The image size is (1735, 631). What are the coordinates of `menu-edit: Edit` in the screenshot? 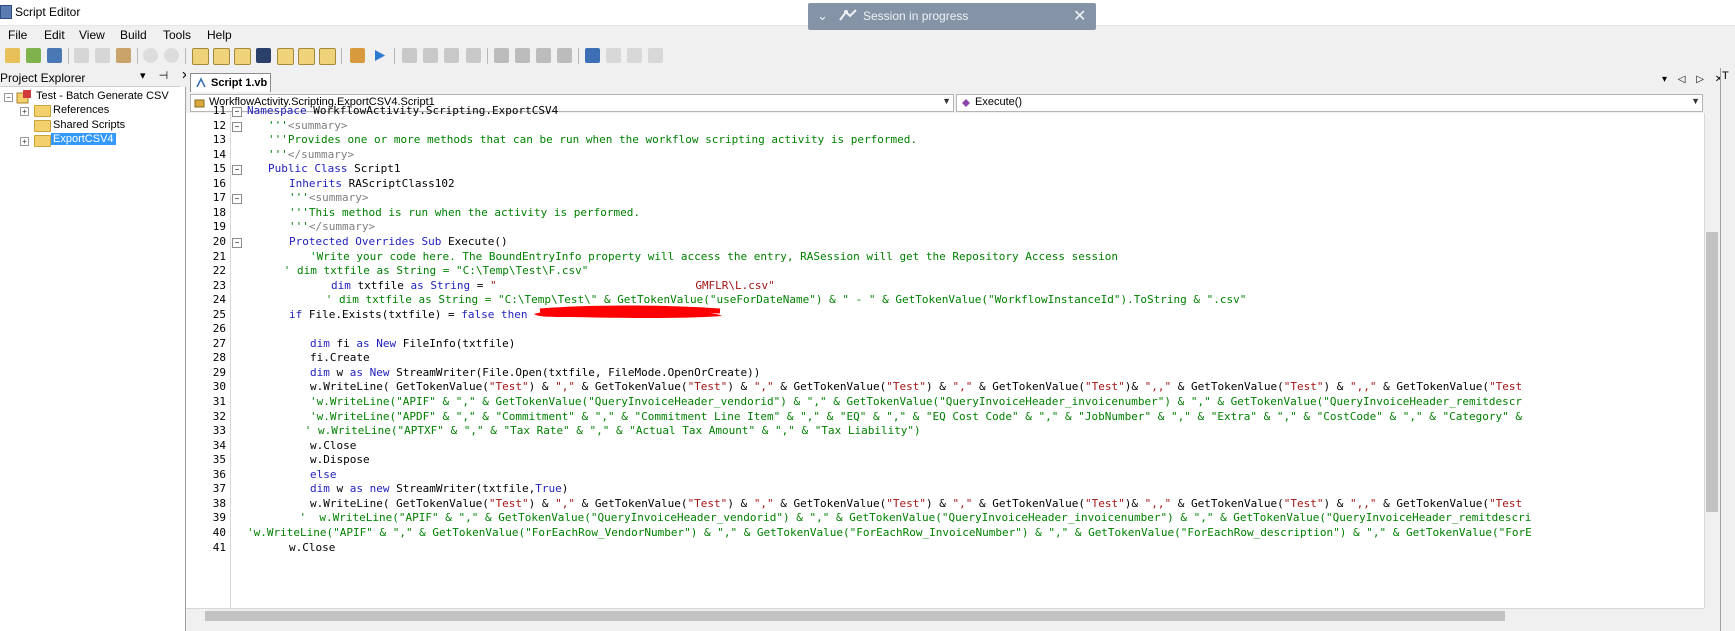 It's located at (54, 35).